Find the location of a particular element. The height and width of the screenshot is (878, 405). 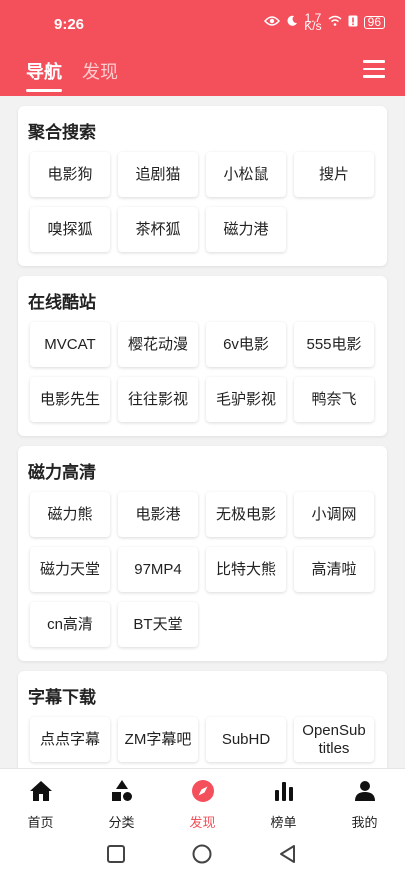

site-chip: 小调网 is located at coordinates (334, 514).